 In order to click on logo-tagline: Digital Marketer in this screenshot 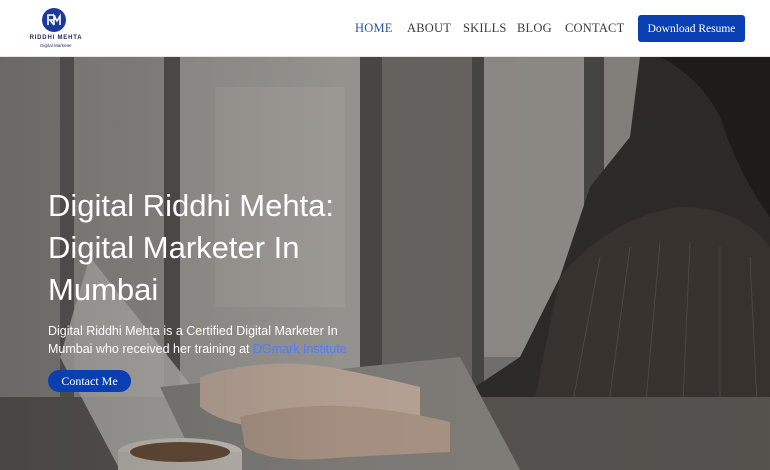, I will do `click(56, 45)`.